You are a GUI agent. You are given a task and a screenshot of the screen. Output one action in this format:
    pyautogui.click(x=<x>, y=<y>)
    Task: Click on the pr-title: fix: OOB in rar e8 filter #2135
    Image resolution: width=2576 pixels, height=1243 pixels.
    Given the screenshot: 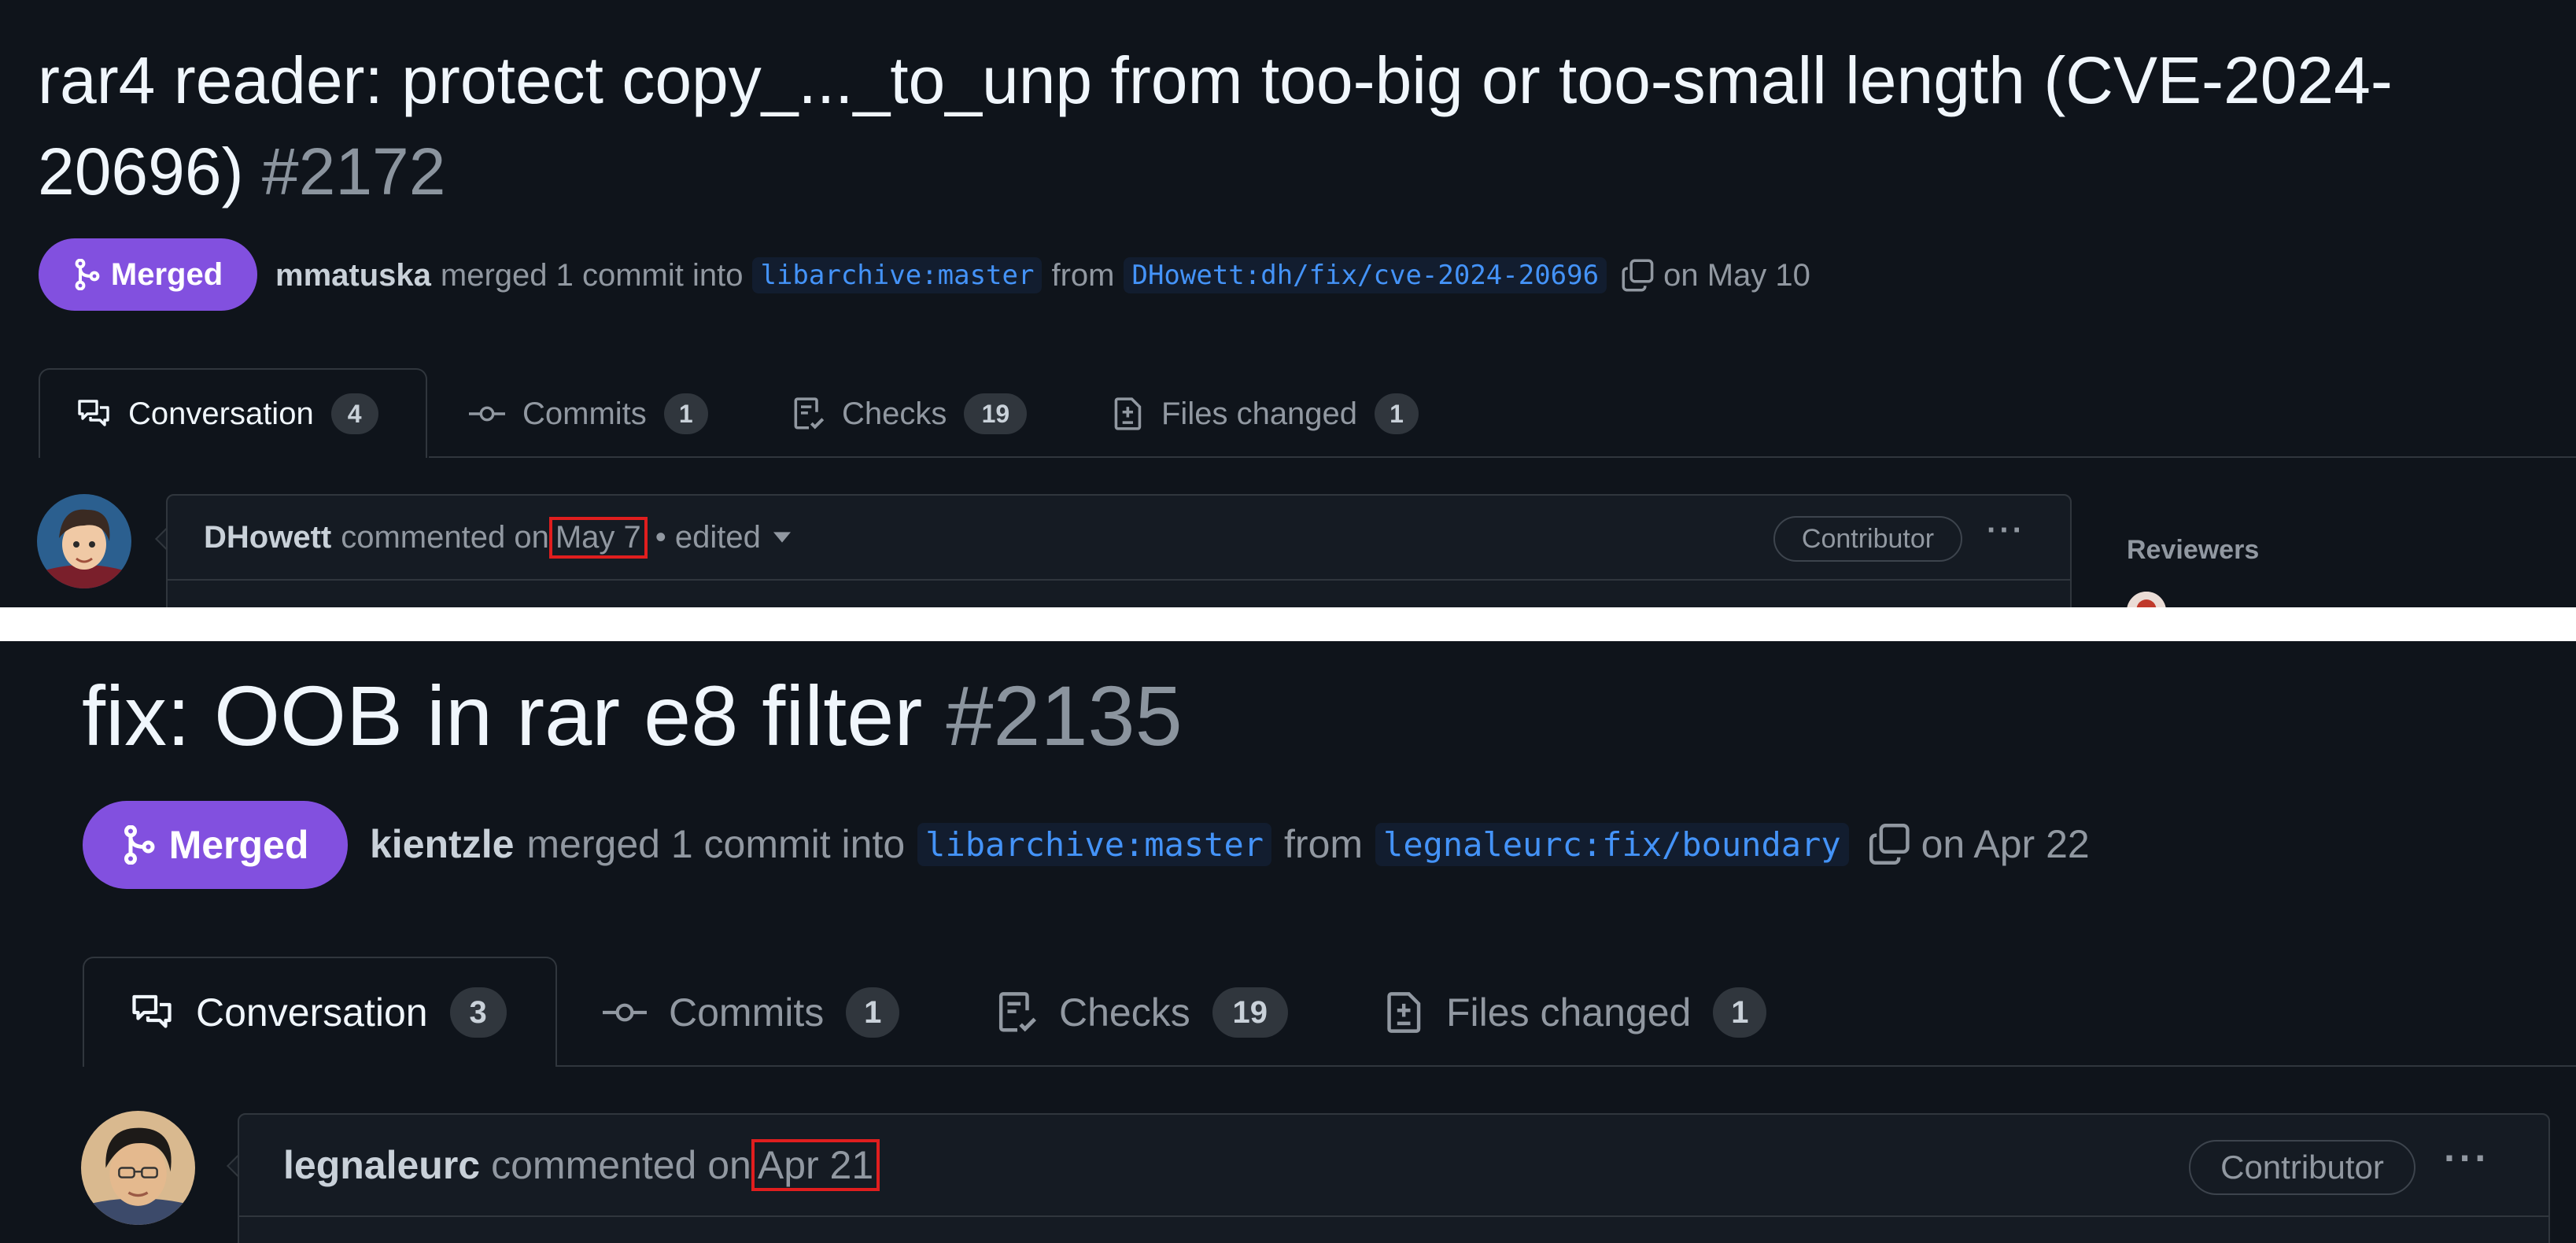 What is the action you would take?
    pyautogui.click(x=632, y=715)
    